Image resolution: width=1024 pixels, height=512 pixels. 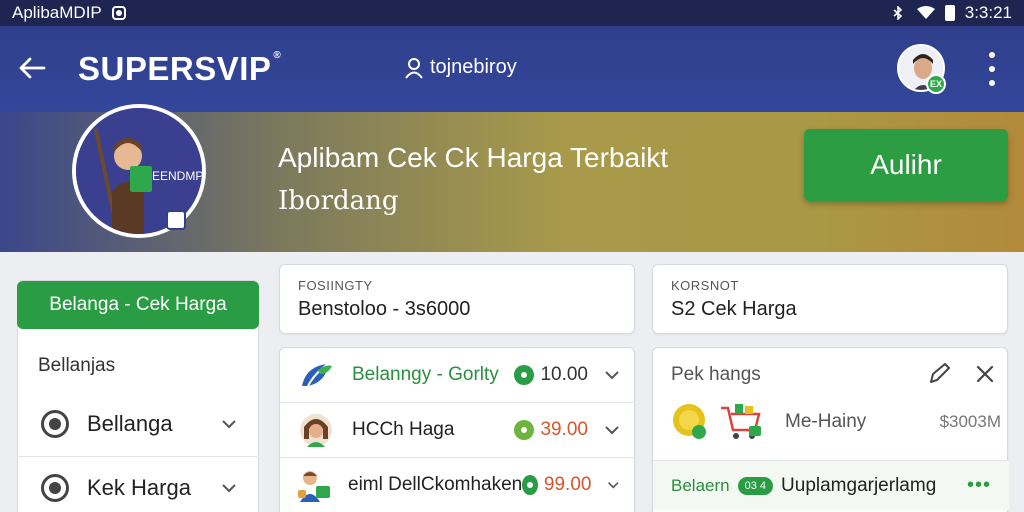 What do you see at coordinates (177, 176) in the screenshot?
I see `logo-text: EENDMP` at bounding box center [177, 176].